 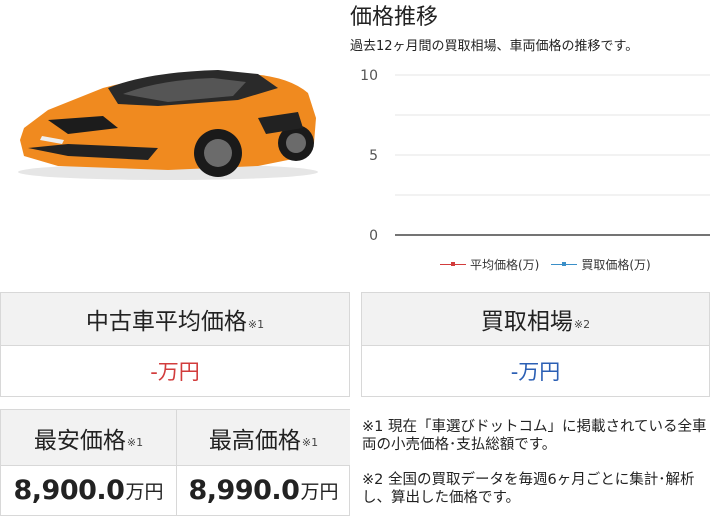 I want to click on chart-subtitle: 過去12ヶ月間の買取相場、車両価格の推移です。, so click(x=494, y=46).